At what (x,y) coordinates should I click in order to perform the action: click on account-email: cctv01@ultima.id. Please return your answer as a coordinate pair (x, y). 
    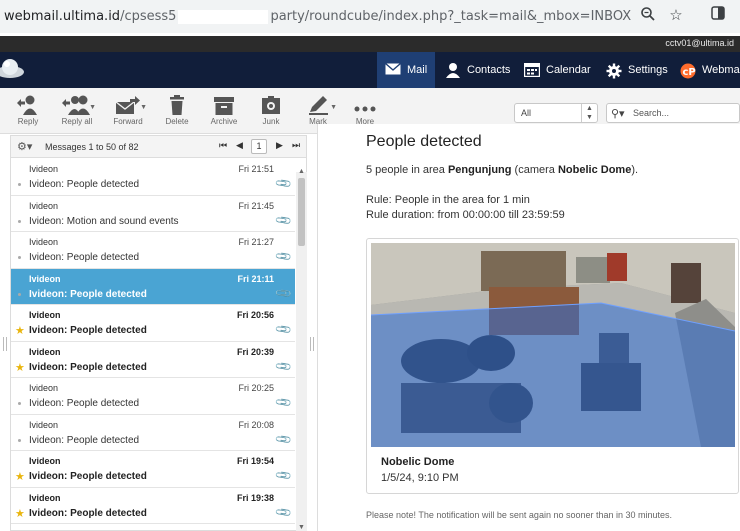
    Looking at the image, I should click on (699, 43).